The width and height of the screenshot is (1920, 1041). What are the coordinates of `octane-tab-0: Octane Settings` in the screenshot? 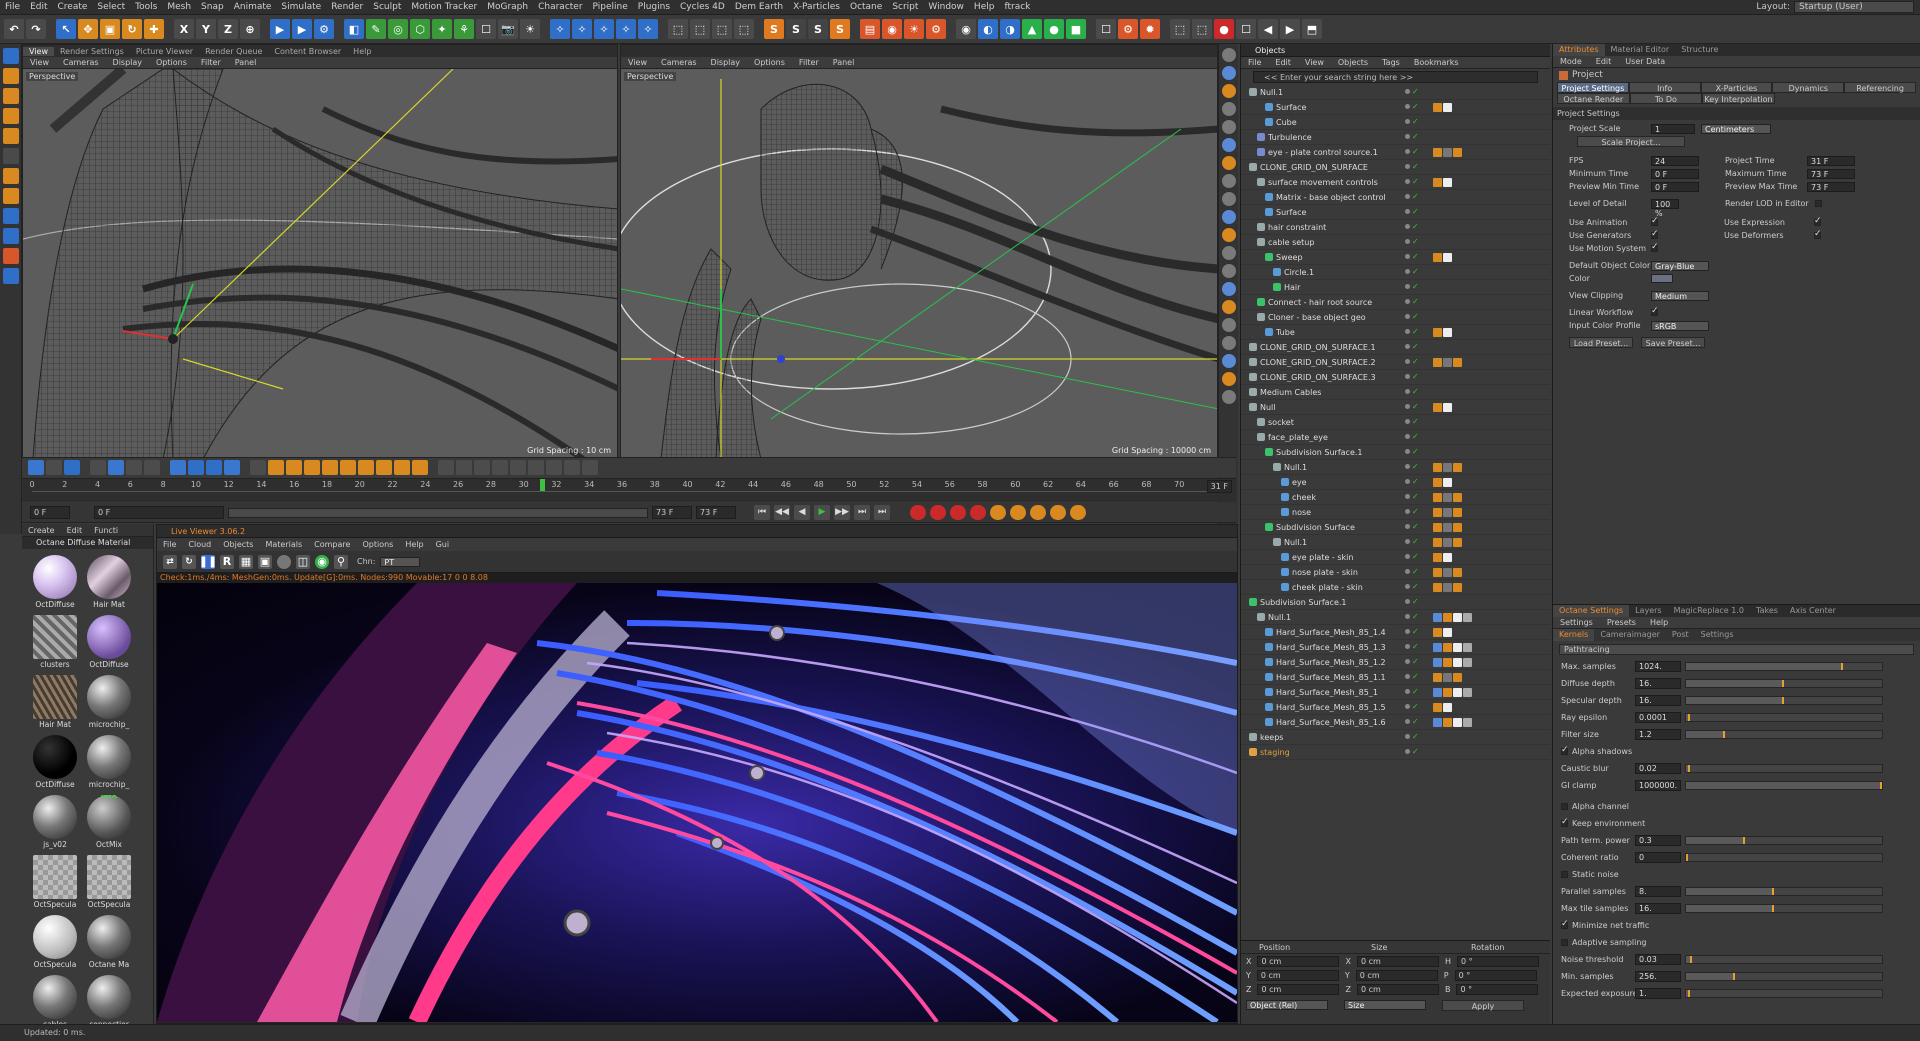 It's located at (1591, 611).